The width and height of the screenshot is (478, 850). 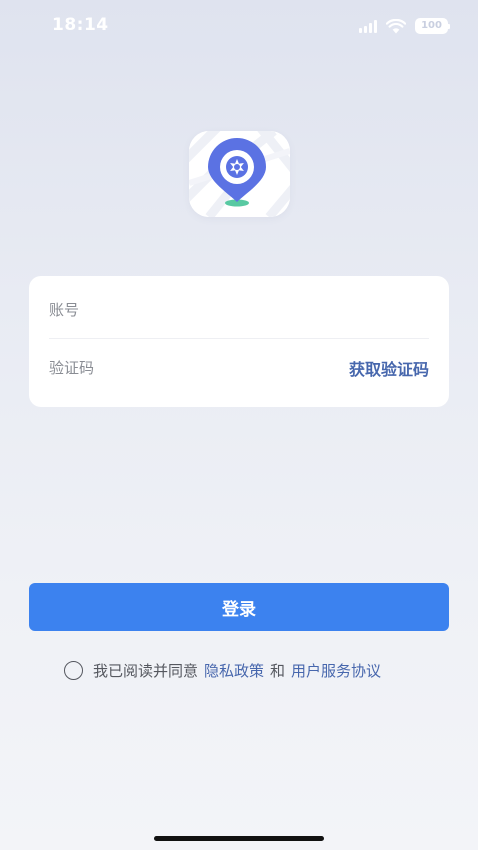 I want to click on agree-checkbox, so click(x=73, y=670).